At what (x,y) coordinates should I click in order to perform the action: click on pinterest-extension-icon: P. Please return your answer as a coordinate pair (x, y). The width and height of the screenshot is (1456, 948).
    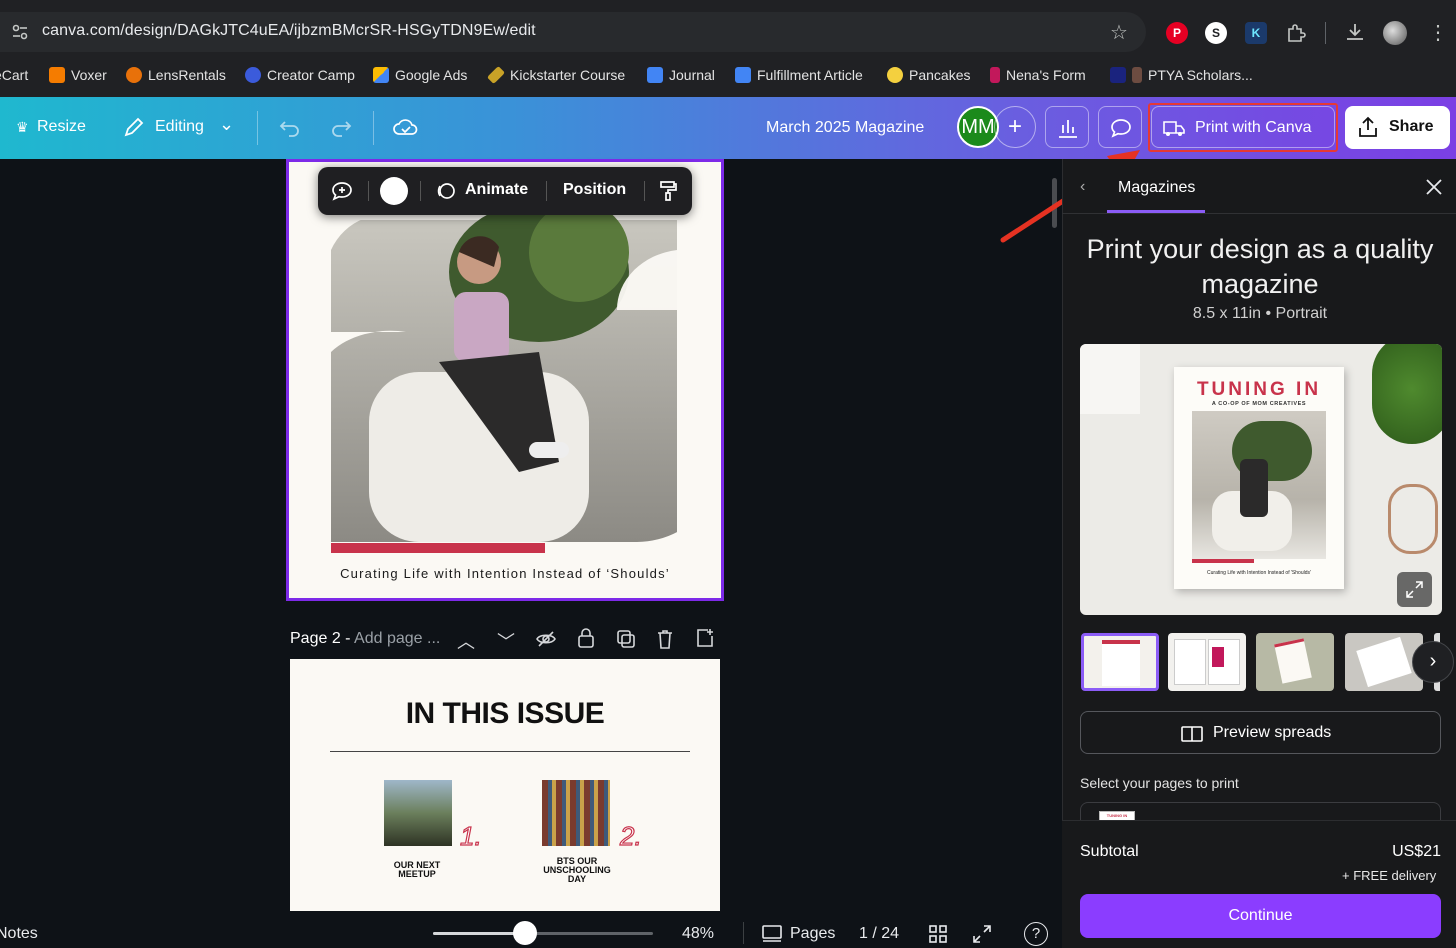
    Looking at the image, I should click on (1177, 33).